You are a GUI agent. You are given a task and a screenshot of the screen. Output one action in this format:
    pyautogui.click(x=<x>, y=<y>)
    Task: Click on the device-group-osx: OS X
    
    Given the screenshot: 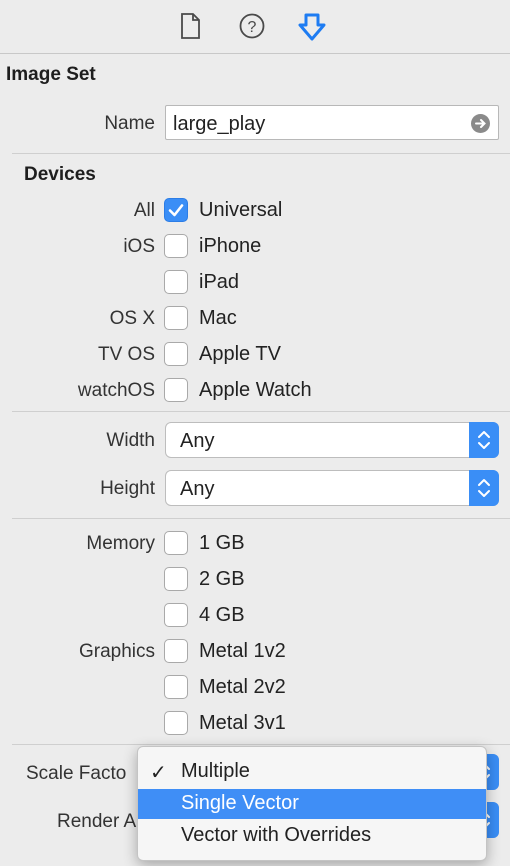 What is the action you would take?
    pyautogui.click(x=132, y=318)
    